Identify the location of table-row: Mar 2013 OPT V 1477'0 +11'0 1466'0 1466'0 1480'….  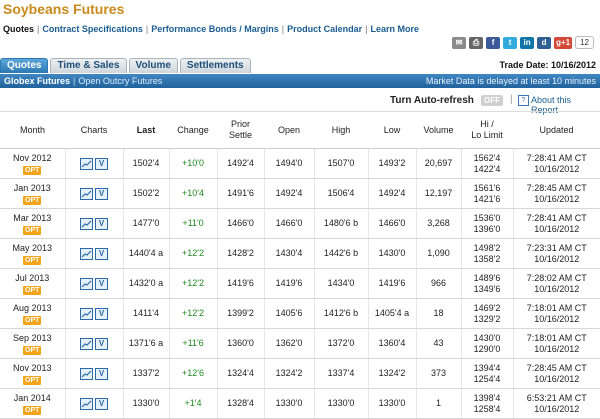
(300, 223).